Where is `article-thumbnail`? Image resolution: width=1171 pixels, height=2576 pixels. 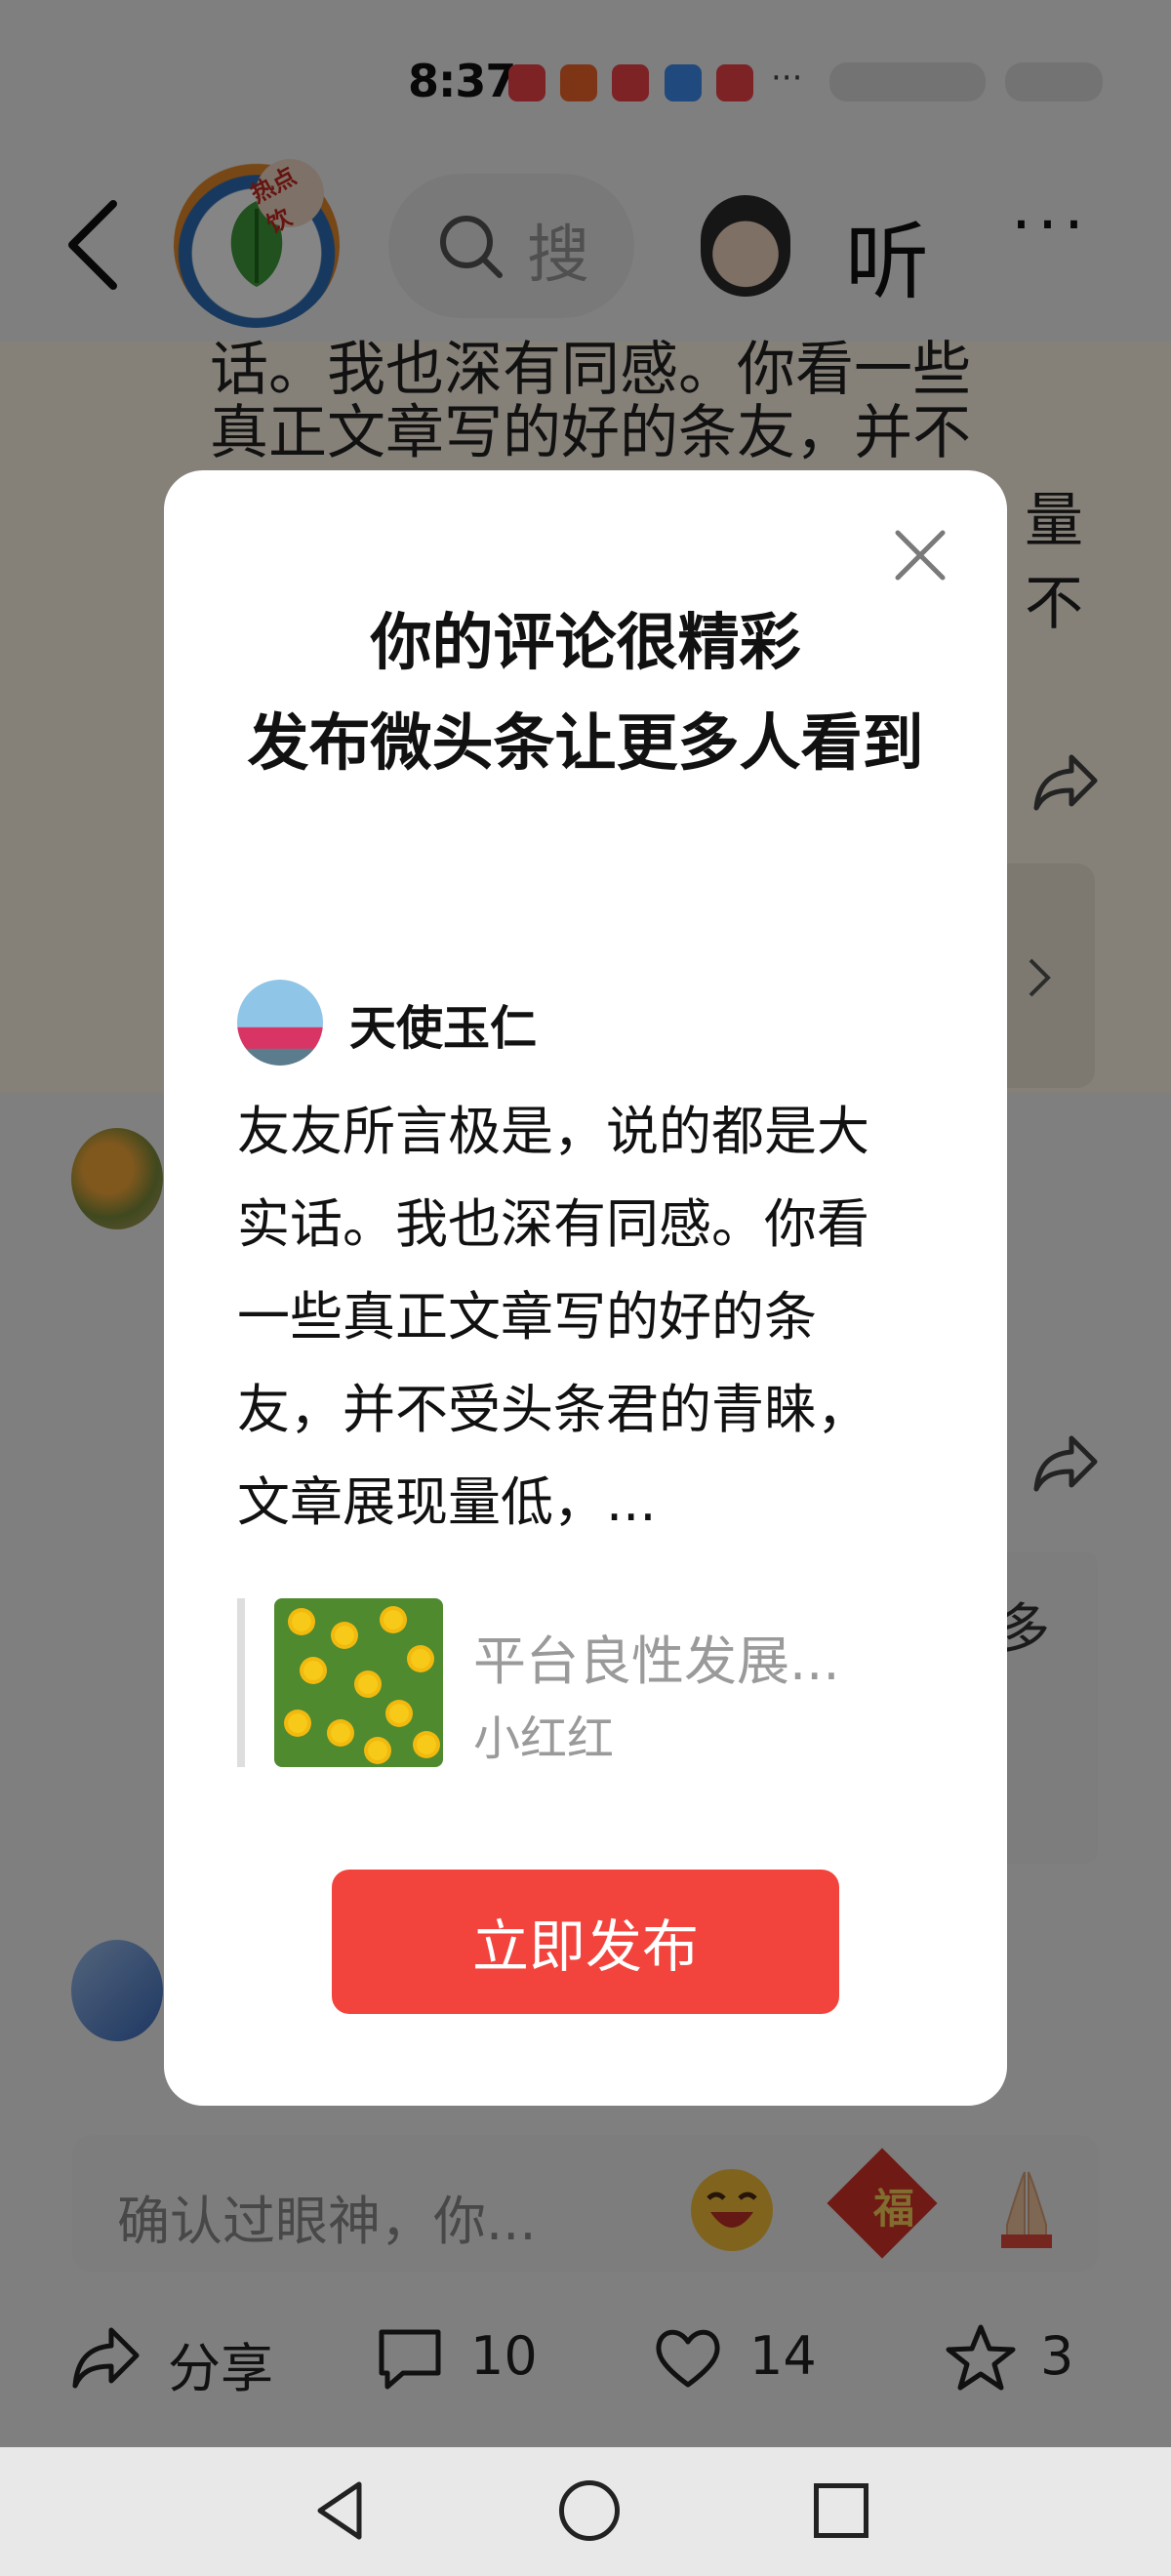
article-thumbnail is located at coordinates (358, 1682).